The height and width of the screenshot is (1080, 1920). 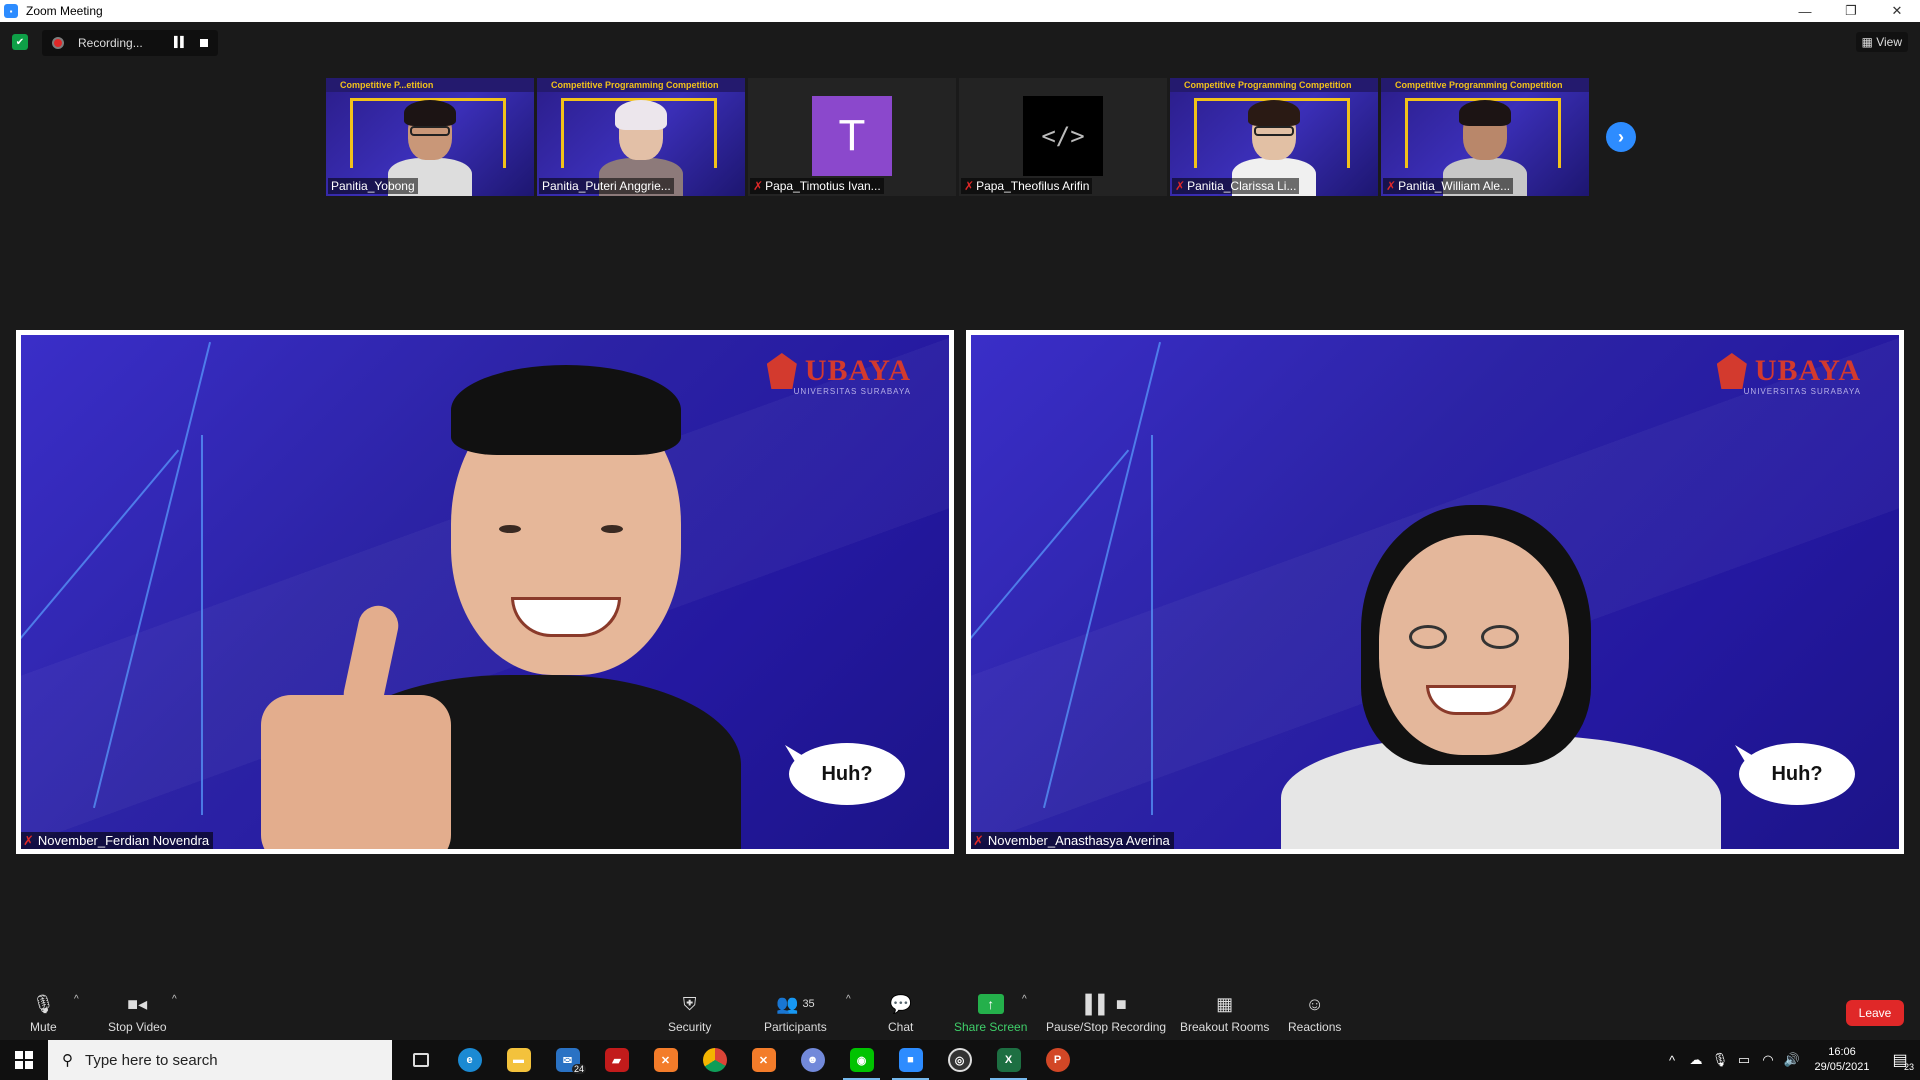 What do you see at coordinates (1024, 999) in the screenshot?
I see `share-options-chevron-icon: ^` at bounding box center [1024, 999].